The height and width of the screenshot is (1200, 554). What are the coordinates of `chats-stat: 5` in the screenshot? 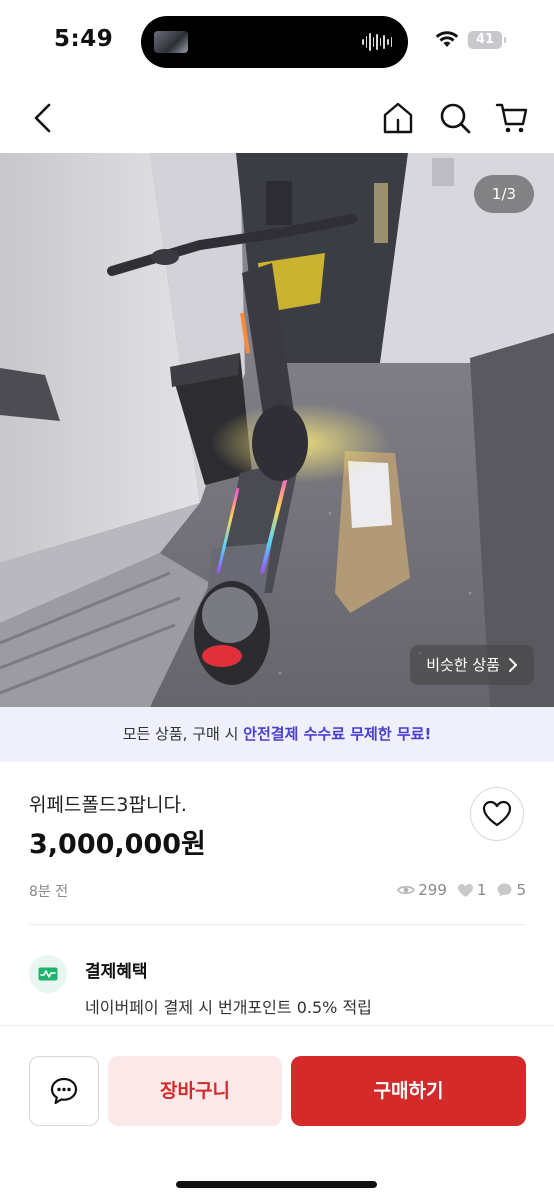 It's located at (511, 890).